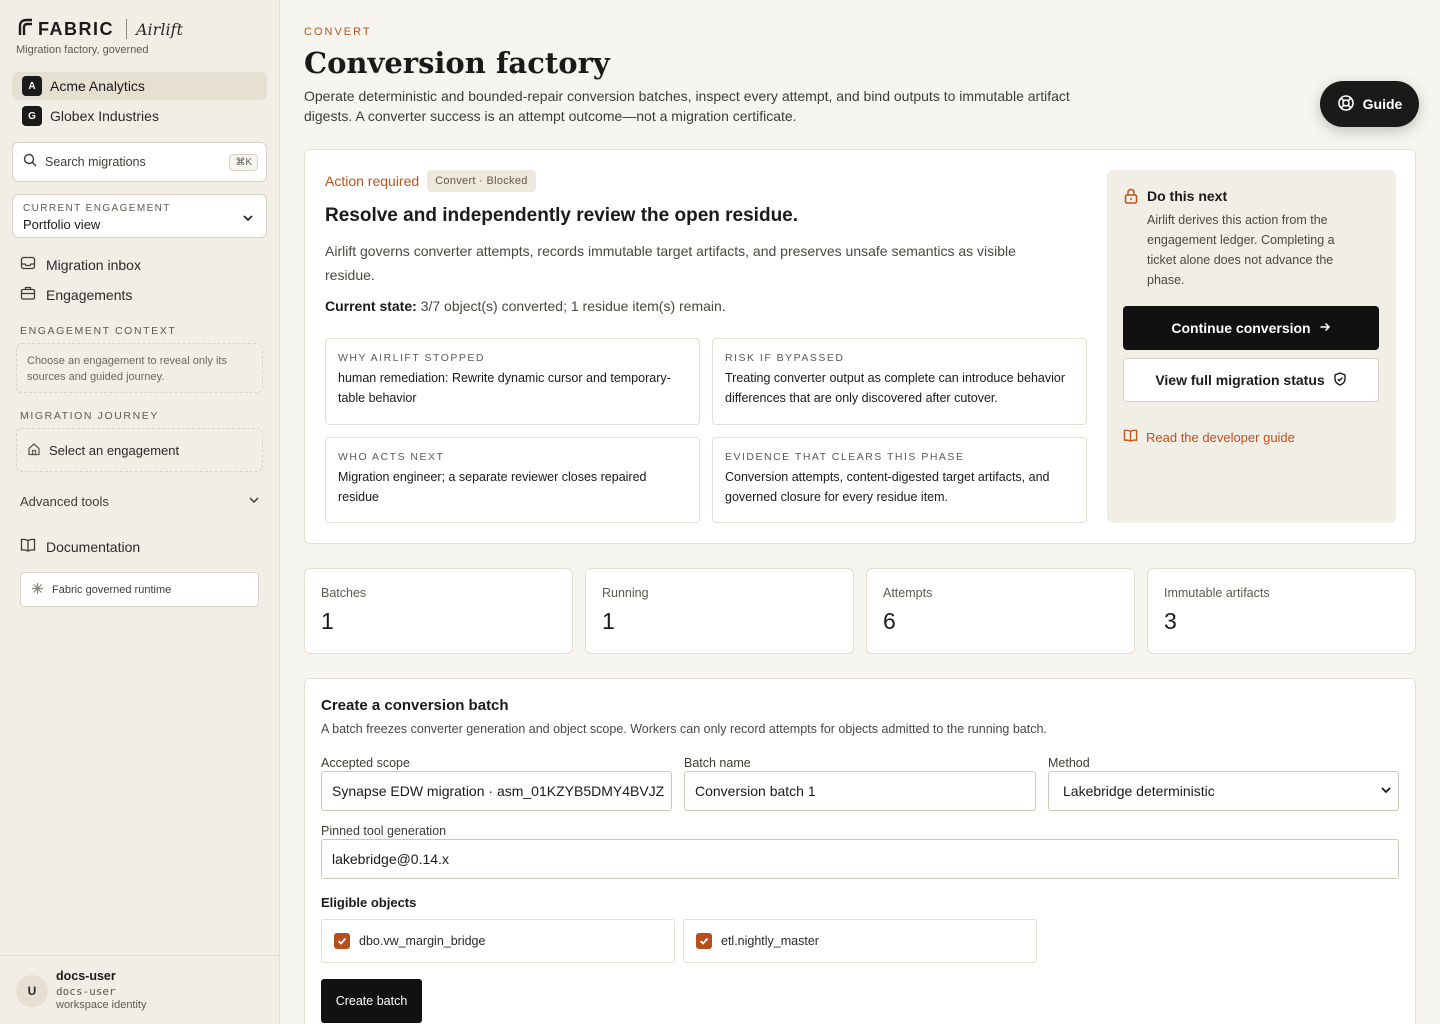 The width and height of the screenshot is (1440, 1024). I want to click on button-label: View full migration status, so click(1240, 380).